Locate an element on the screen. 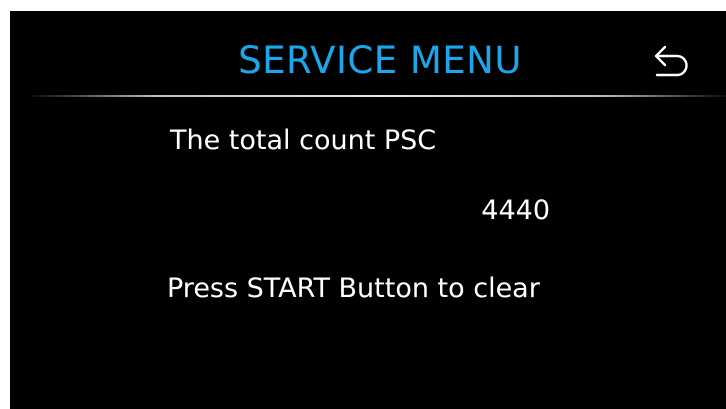 The width and height of the screenshot is (726, 409). back-button is located at coordinates (668, 57).